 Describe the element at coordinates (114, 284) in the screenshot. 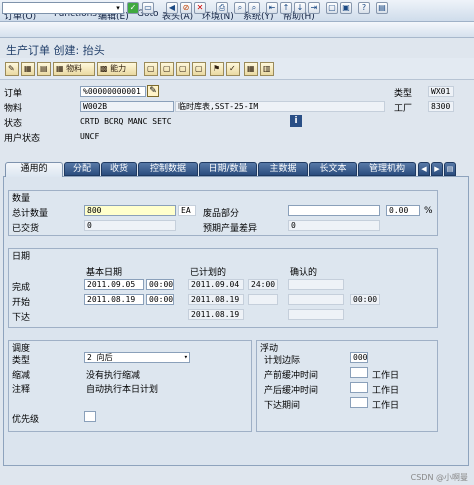

I see `finish-basic-date: 2011.09.05` at that location.